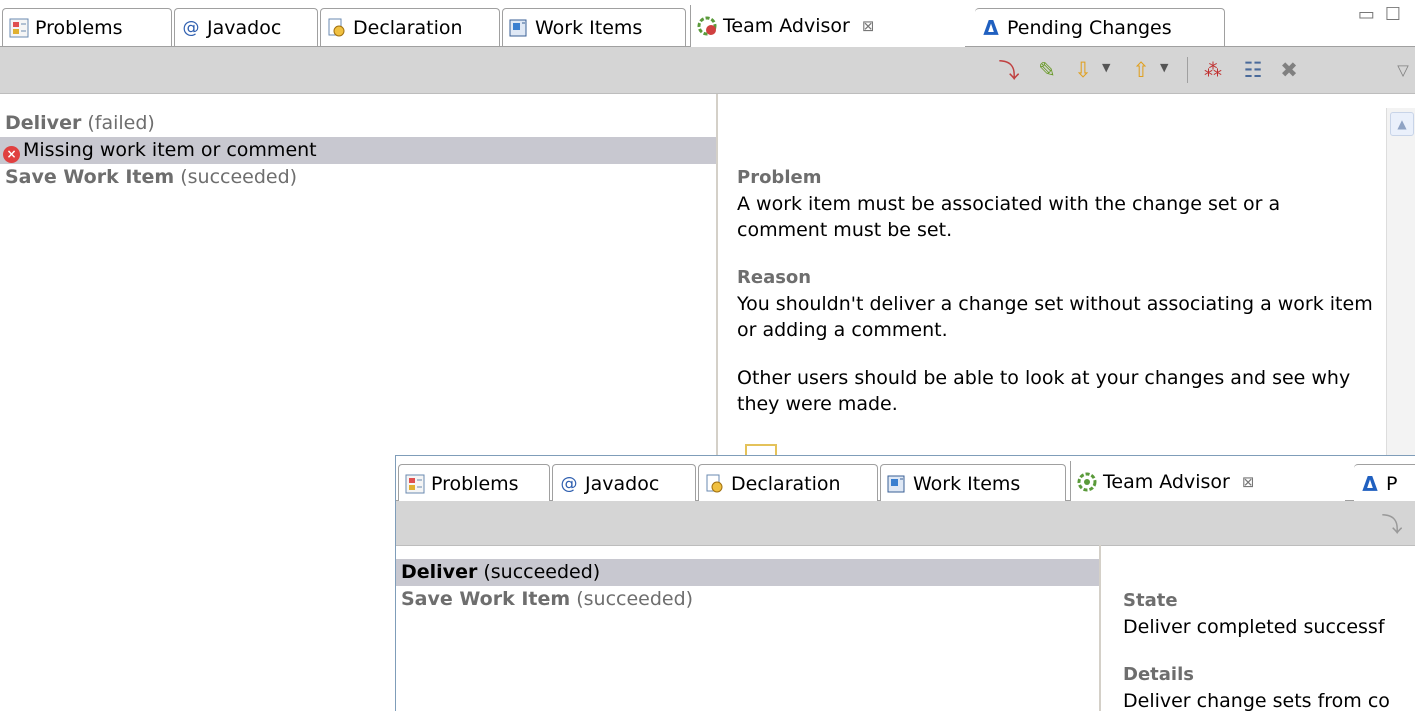 The width and height of the screenshot is (1415, 711). I want to click on view-toolbar: ⤵ ✎ ⇩ ▼ ⇧ ▼ ⁂ ☷ ✖ ▽, so click(707, 70).